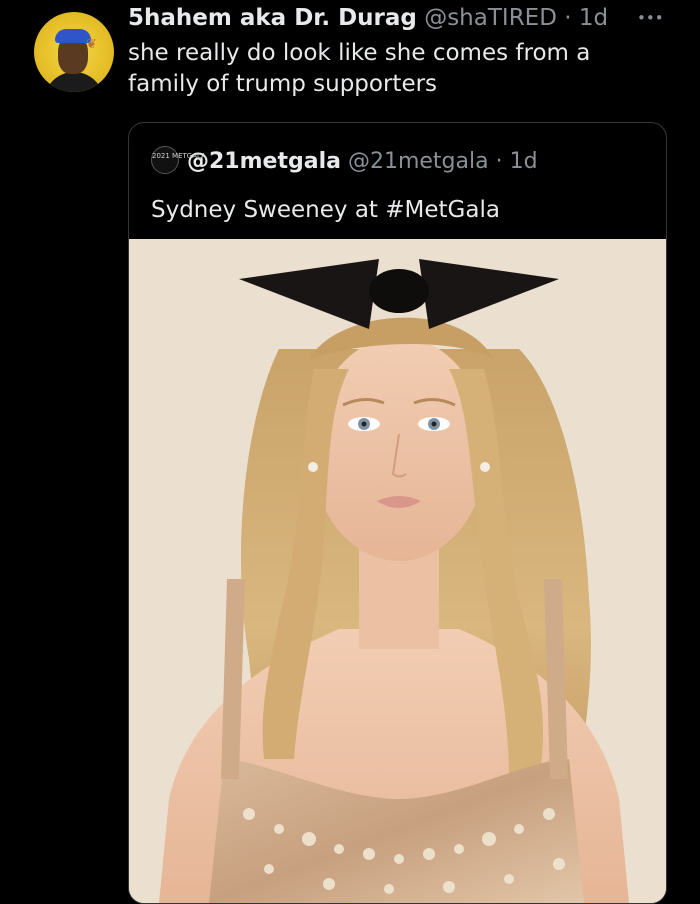  I want to click on author-handle: @shaTIRED, so click(490, 18).